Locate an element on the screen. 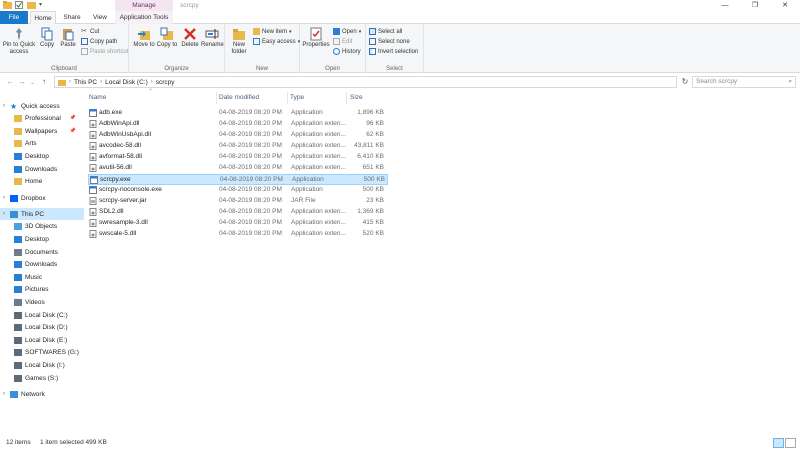 The height and width of the screenshot is (450, 800). copy-to-button: Copy to is located at coordinates (167, 37).